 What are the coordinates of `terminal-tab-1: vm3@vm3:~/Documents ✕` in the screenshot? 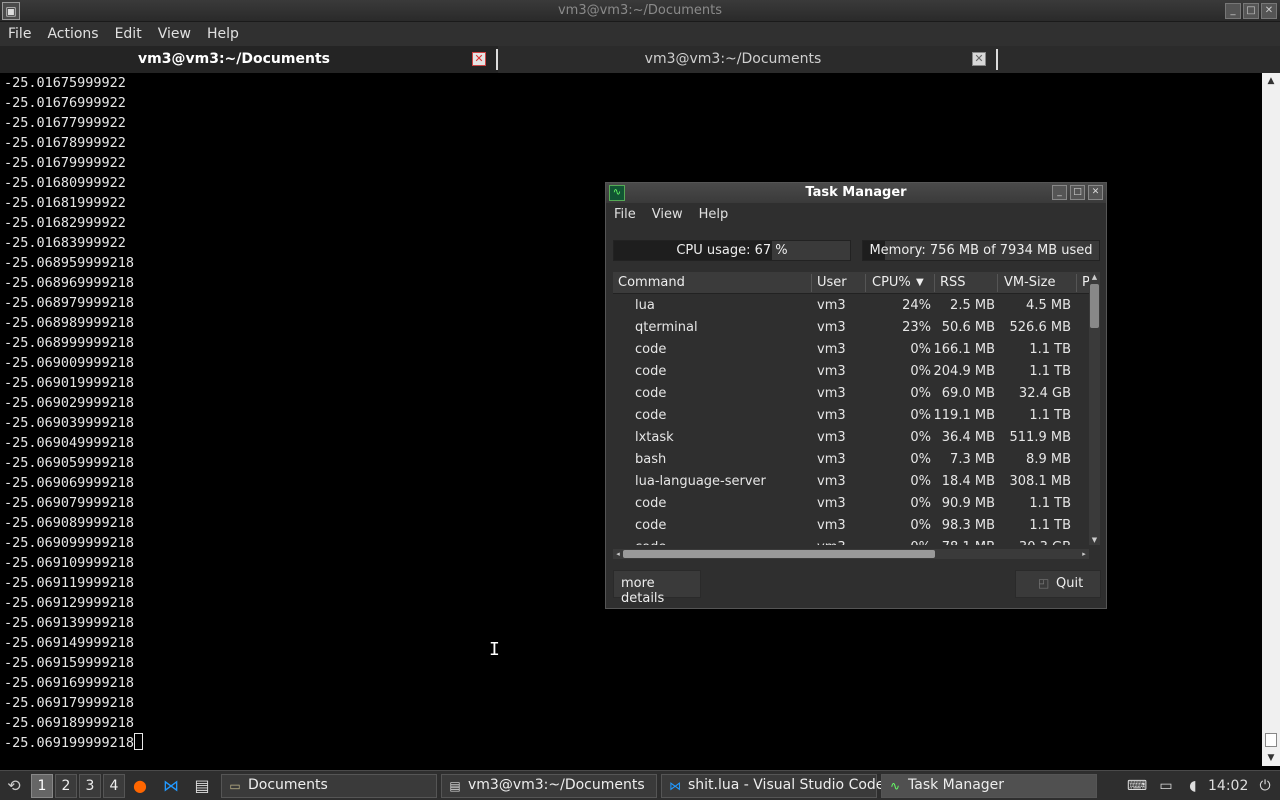 It's located at (249, 59).